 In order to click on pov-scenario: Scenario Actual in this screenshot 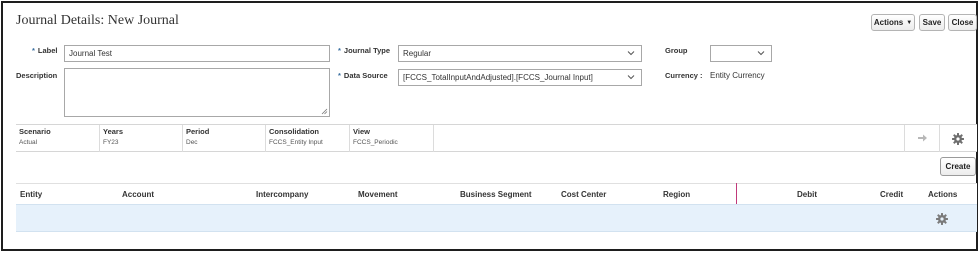, I will do `click(58, 138)`.